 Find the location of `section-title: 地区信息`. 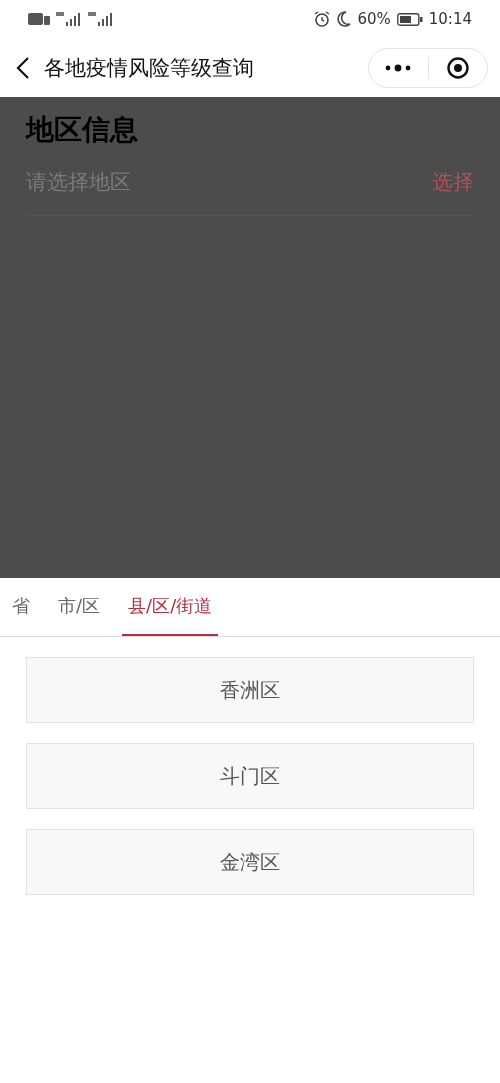

section-title: 地区信息 is located at coordinates (82, 130).